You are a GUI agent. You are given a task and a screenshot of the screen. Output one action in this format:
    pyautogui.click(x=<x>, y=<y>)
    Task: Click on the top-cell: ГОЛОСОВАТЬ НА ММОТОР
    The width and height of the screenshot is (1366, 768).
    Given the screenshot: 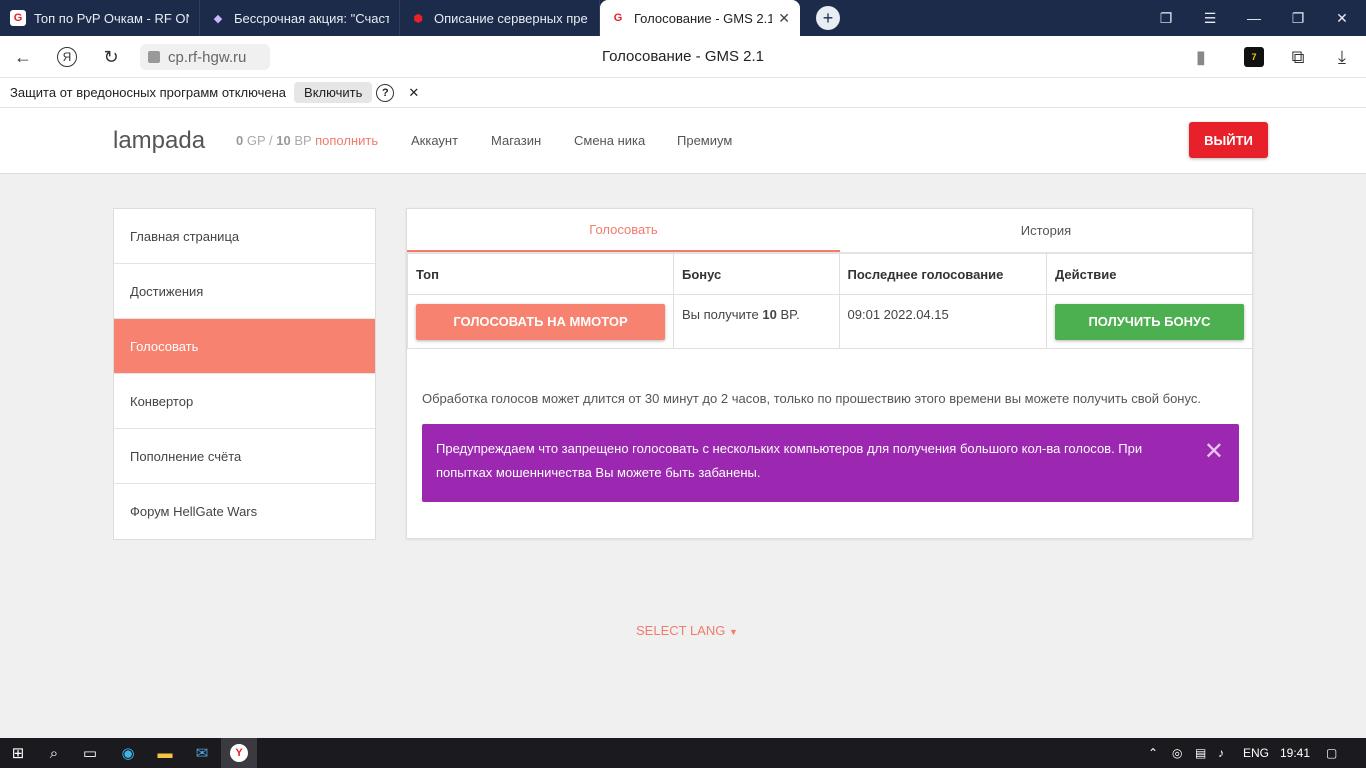 What is the action you would take?
    pyautogui.click(x=540, y=321)
    